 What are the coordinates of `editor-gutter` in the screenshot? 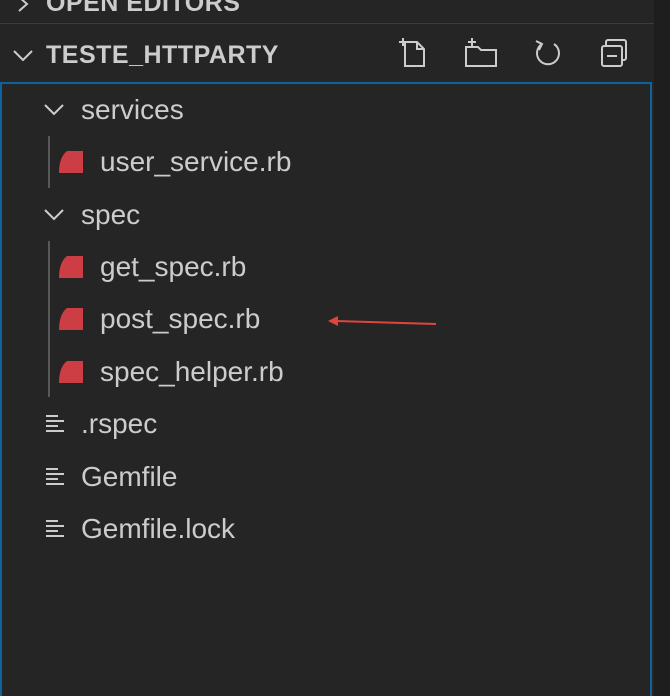 It's located at (662, 348).